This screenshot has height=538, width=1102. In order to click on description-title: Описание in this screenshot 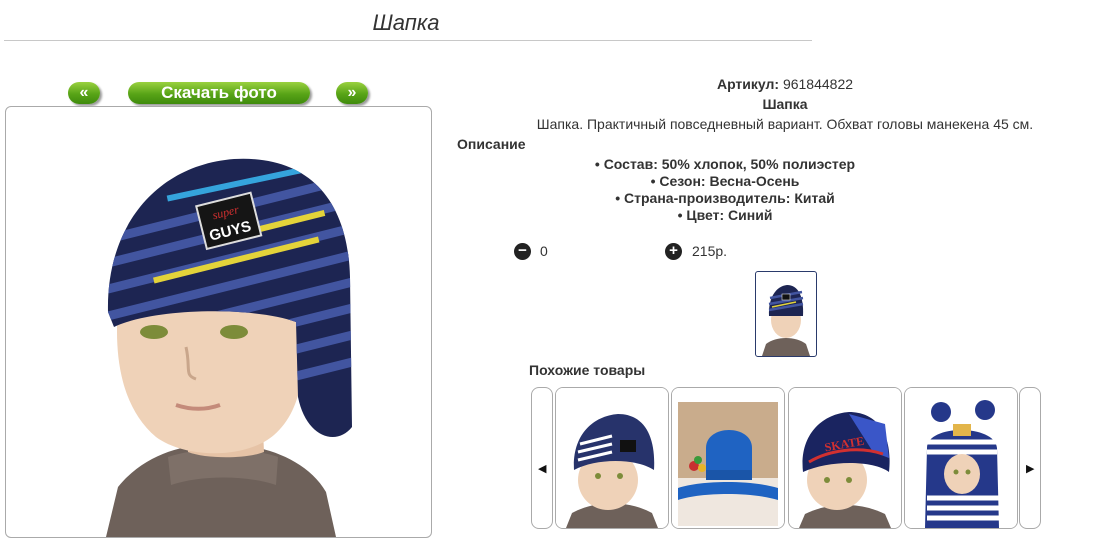, I will do `click(491, 144)`.